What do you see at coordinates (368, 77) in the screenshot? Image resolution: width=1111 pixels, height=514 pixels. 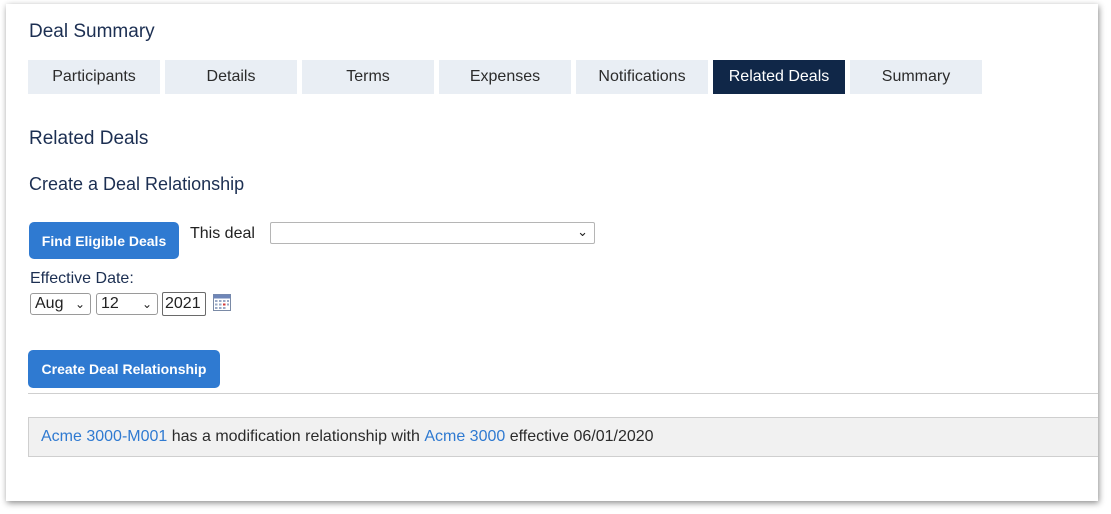 I see `tab-terms: Terms` at bounding box center [368, 77].